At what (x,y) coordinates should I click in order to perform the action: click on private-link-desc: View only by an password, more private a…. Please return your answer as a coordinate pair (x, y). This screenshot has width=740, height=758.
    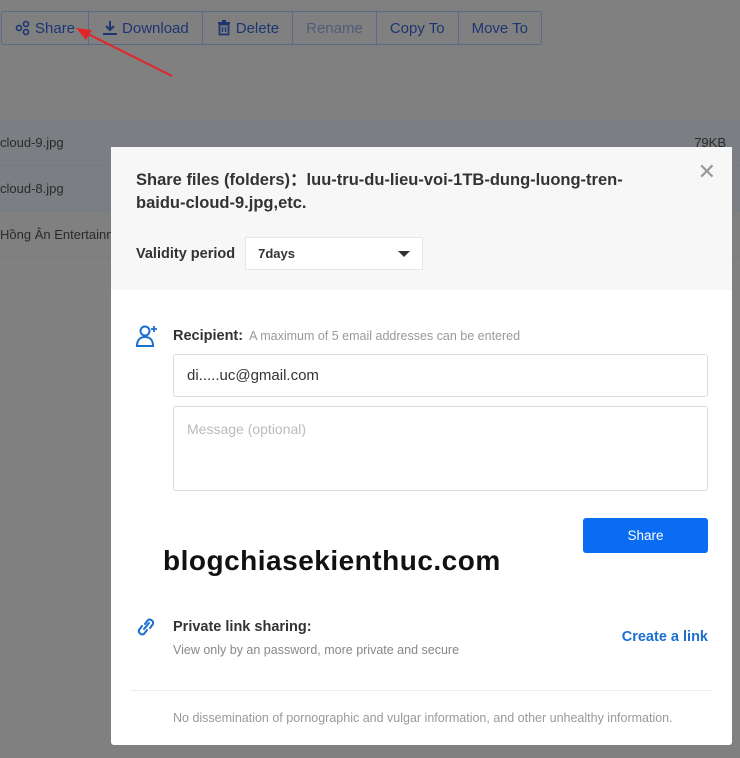
    Looking at the image, I should click on (316, 650).